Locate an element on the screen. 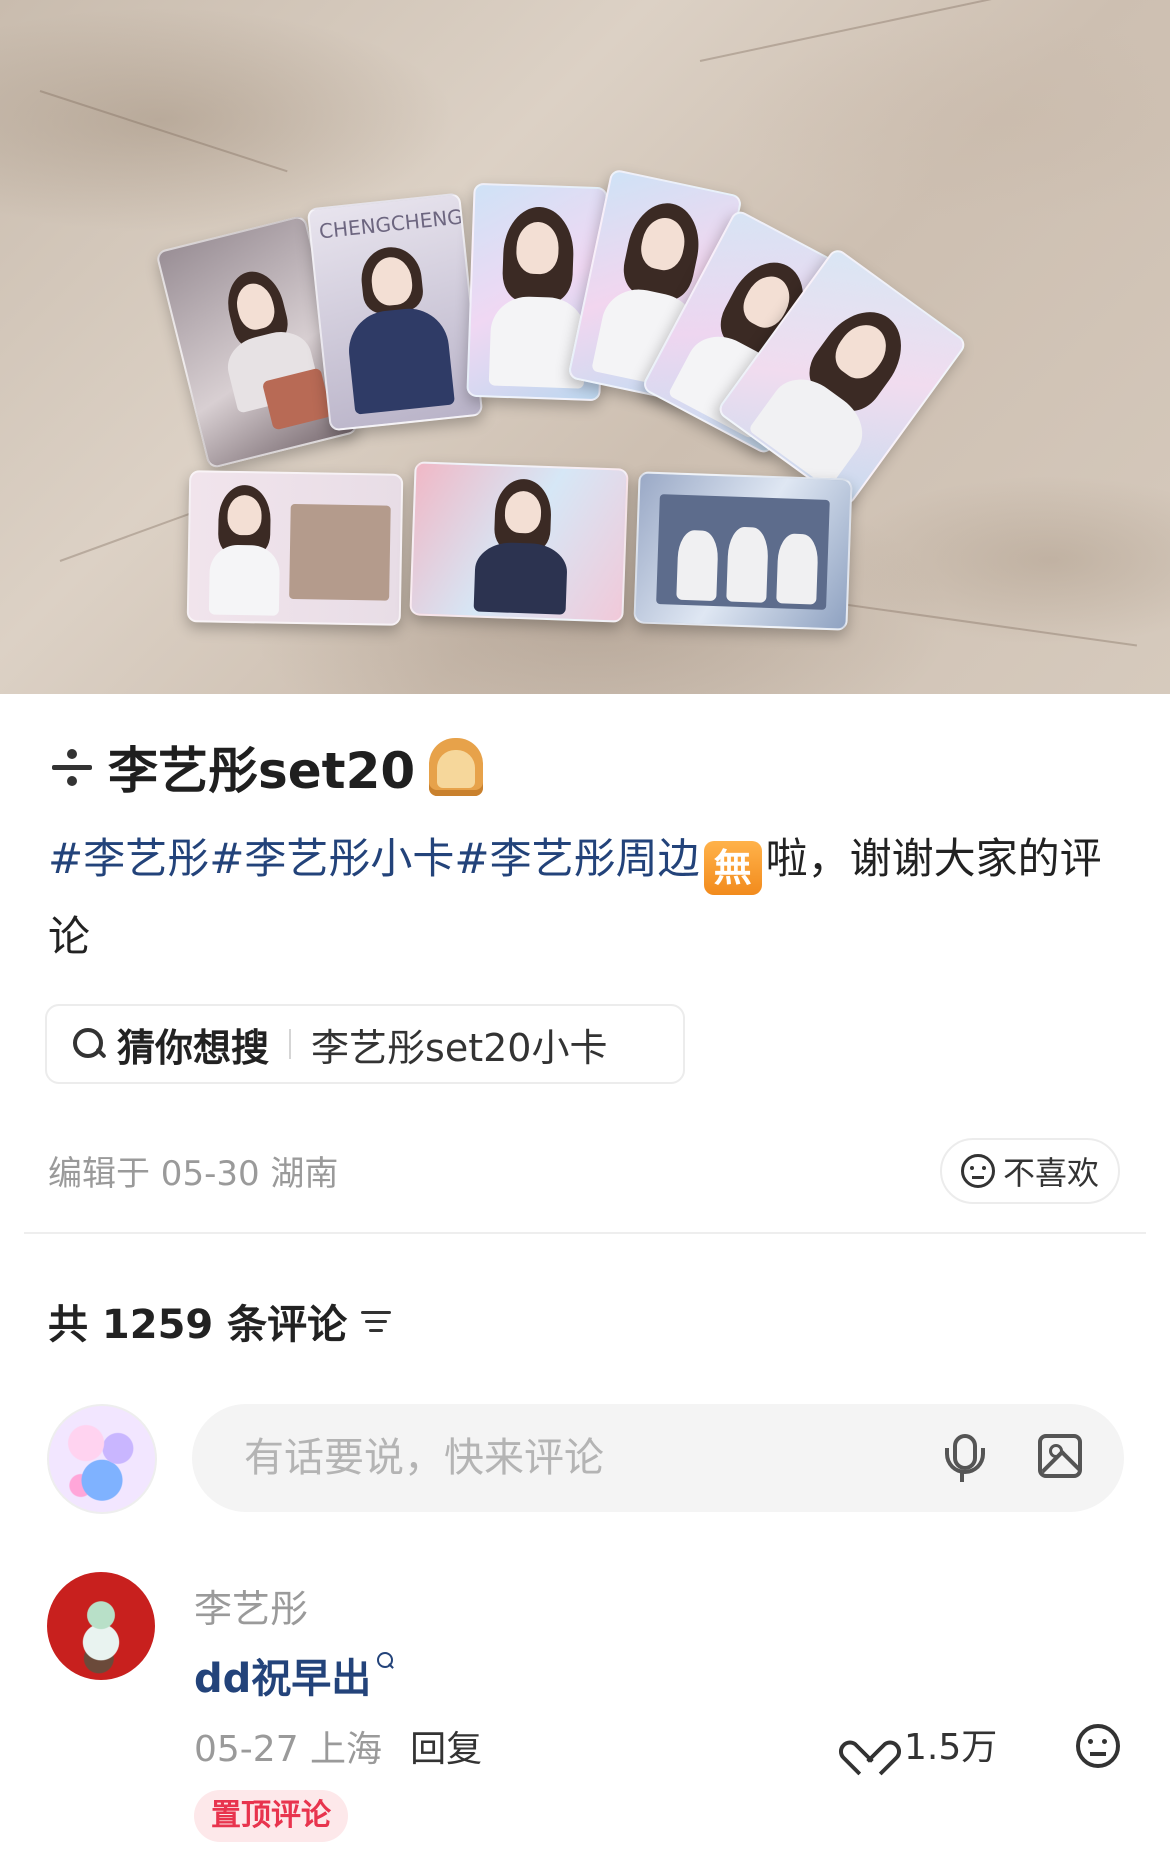  comment-count-label: 共 1259 条评论 is located at coordinates (198, 1325).